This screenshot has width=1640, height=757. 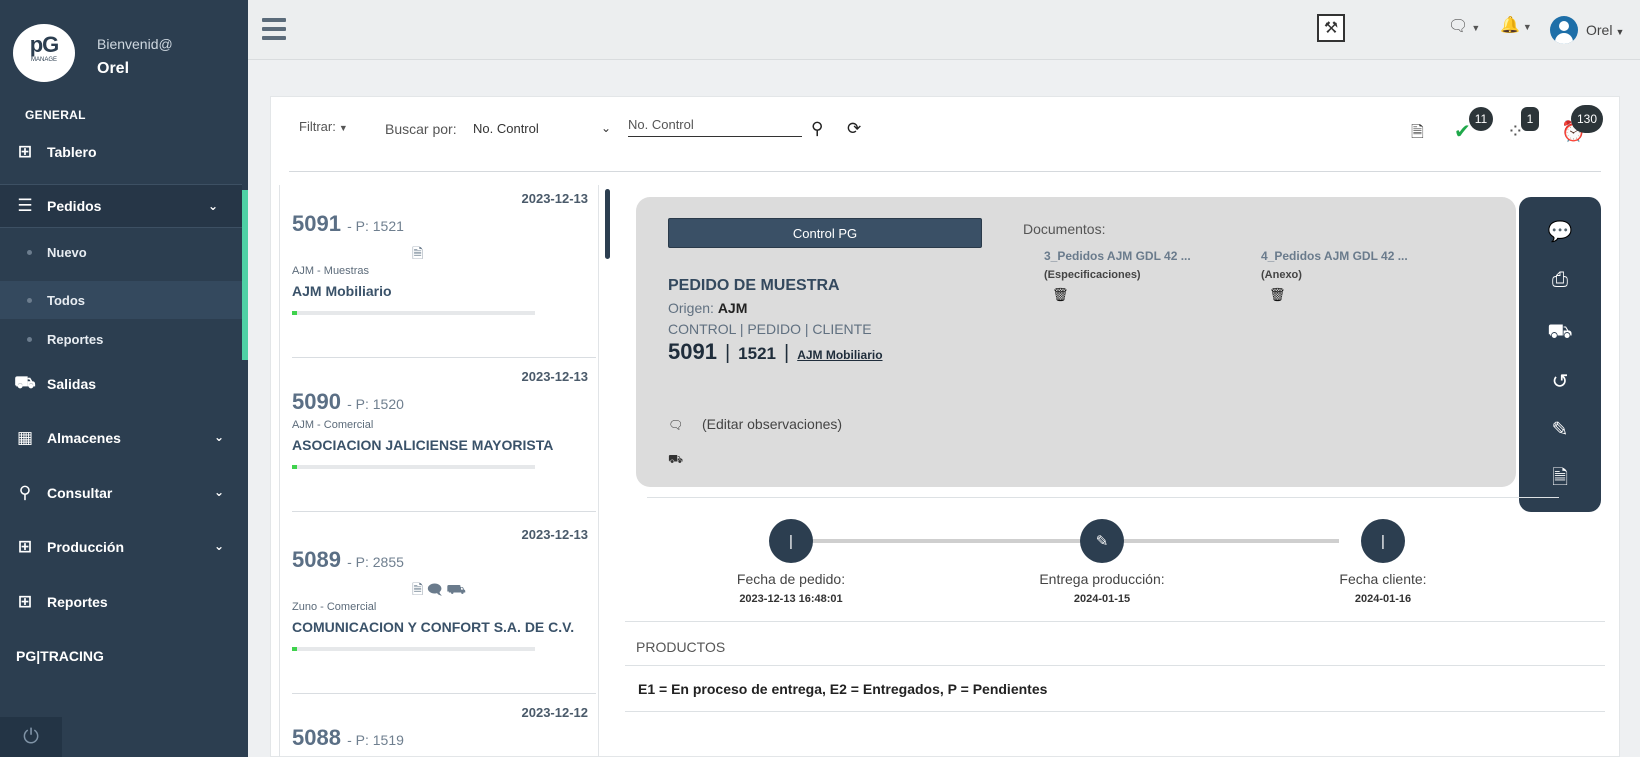 I want to click on sidebar-item-label: Consultar, so click(x=80, y=493).